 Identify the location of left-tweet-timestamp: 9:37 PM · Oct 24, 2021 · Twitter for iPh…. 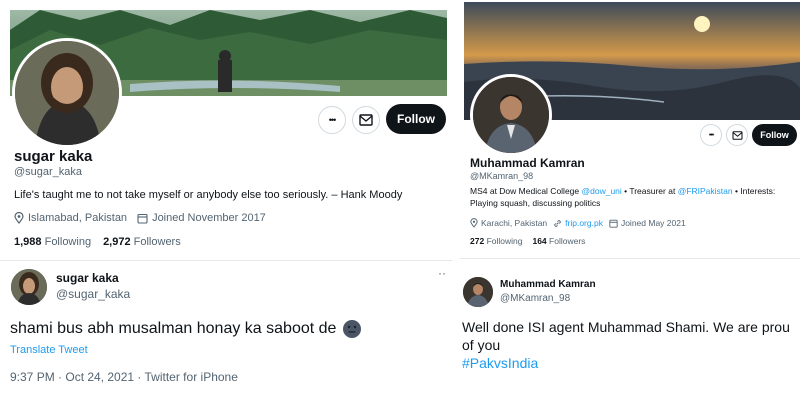
(124, 377).